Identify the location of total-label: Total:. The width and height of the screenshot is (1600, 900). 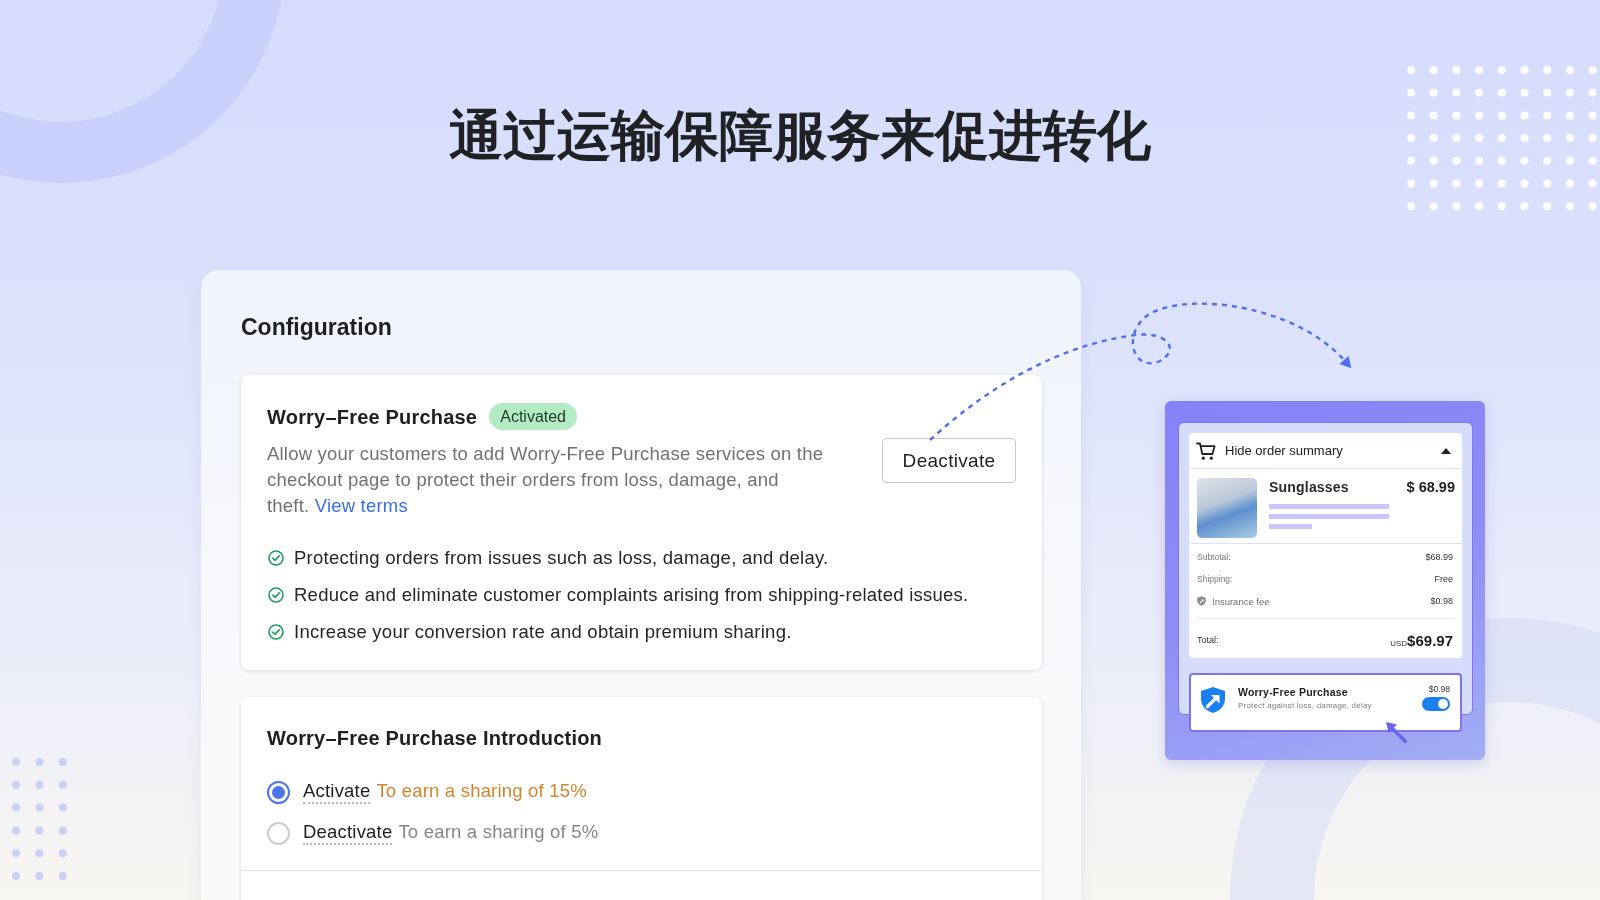
(1208, 640).